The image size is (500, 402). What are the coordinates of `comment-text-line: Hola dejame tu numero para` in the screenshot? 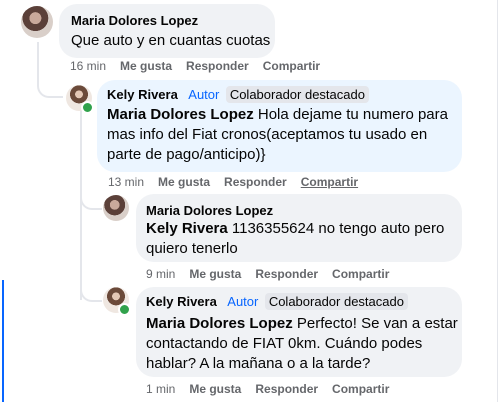 It's located at (350, 114).